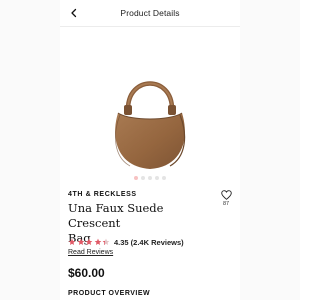  I want to click on heart-outline-icon, so click(226, 195).